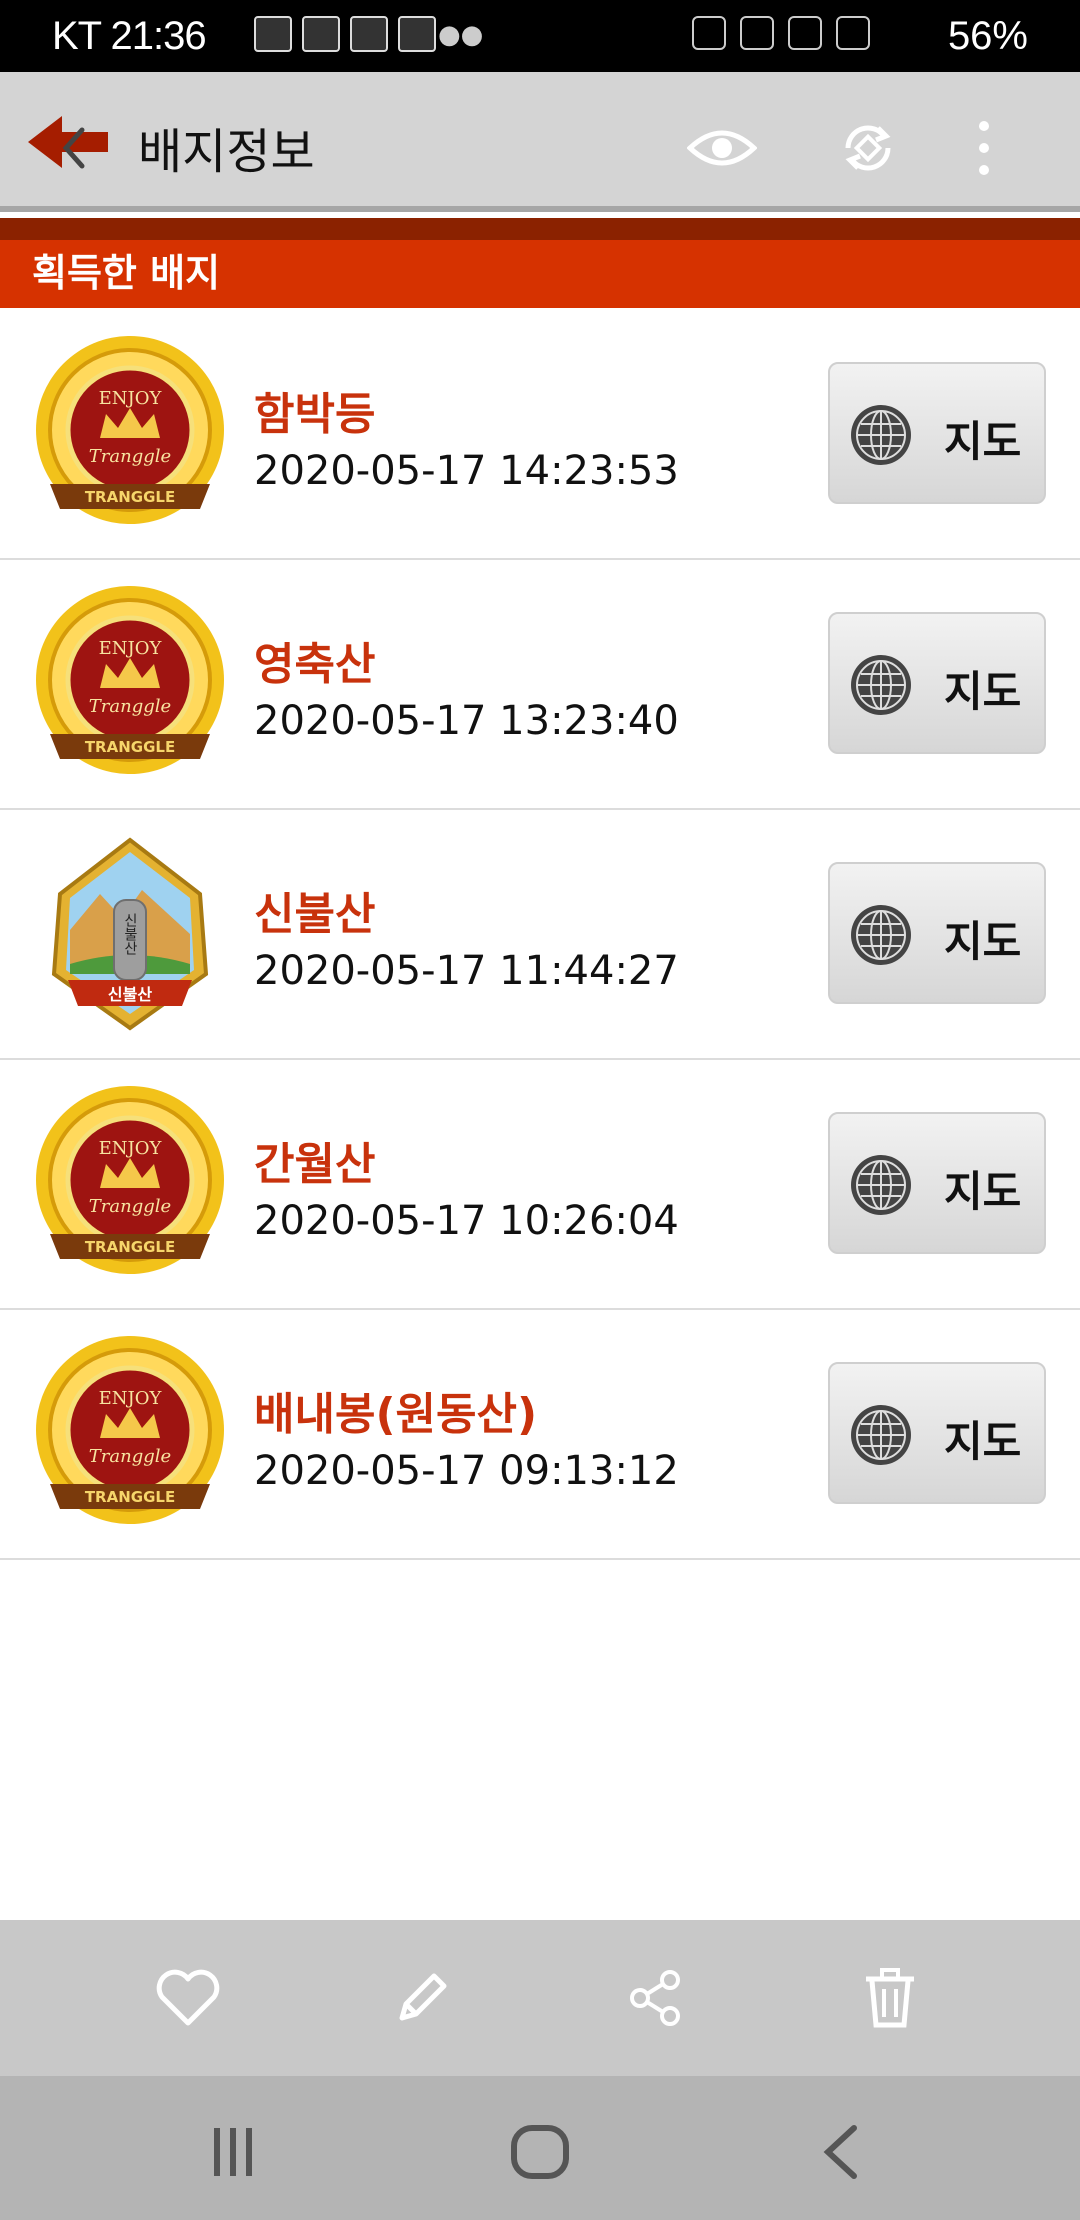 Image resolution: width=1080 pixels, height=2220 pixels. I want to click on heart-icon, so click(188, 1997).